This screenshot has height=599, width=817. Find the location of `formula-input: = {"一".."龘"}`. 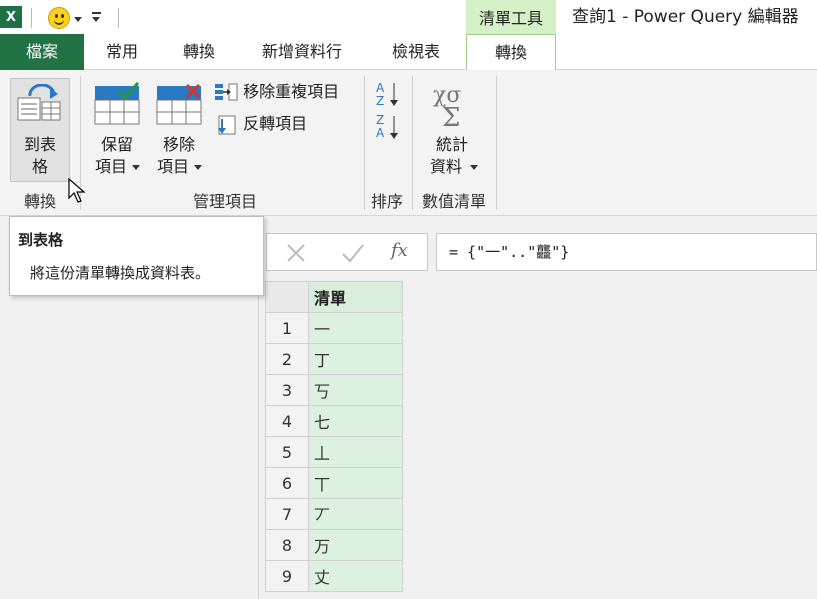

formula-input: = {"一".."龘"} is located at coordinates (626, 252).